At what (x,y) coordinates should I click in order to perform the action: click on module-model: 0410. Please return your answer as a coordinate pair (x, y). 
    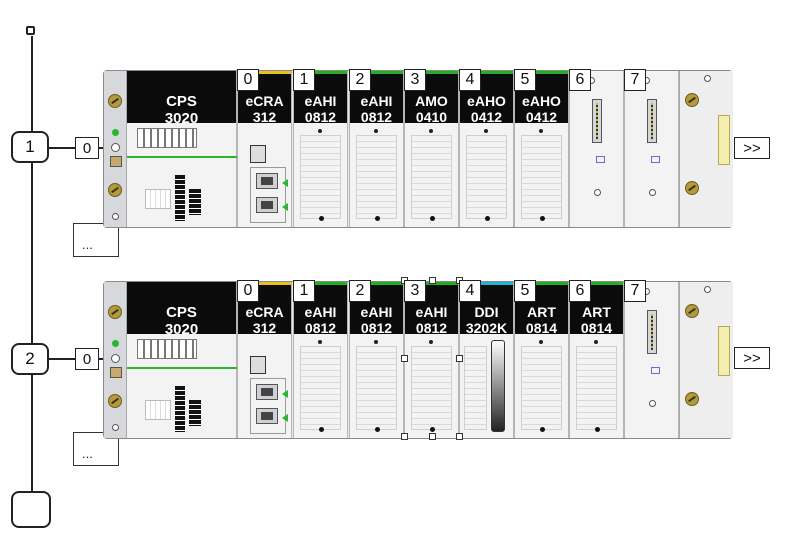
    Looking at the image, I should click on (431, 116).